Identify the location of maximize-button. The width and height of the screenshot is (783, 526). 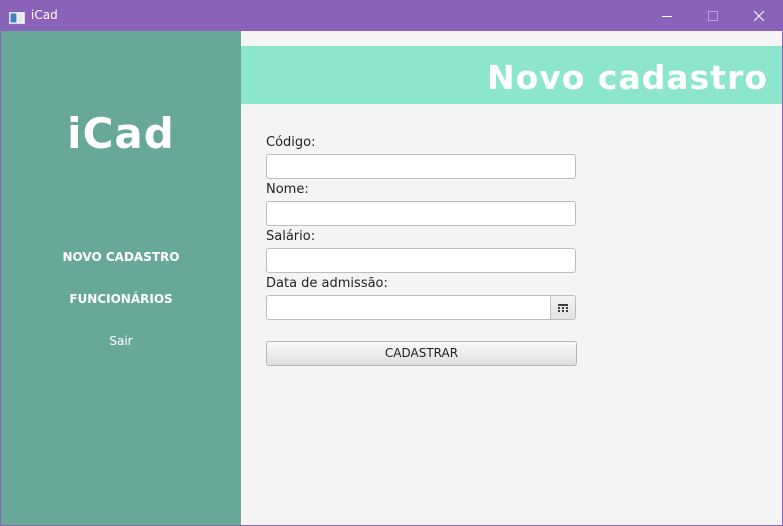
(713, 16).